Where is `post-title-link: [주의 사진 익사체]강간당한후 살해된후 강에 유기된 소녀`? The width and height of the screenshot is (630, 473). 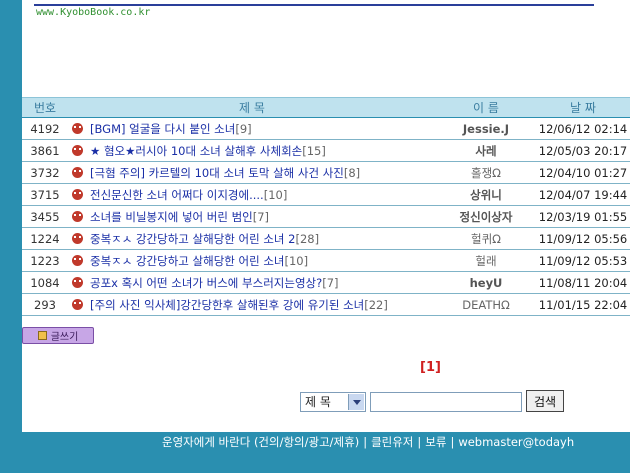
post-title-link: [주의 사진 익사체]강간당한후 살해된후 강에 유기된 소녀 is located at coordinates (227, 305).